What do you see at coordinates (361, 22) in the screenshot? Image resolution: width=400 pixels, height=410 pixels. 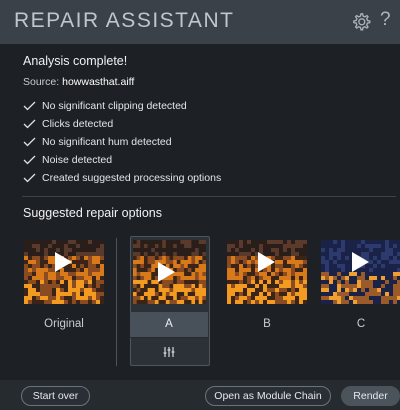 I see `gear-icon` at bounding box center [361, 22].